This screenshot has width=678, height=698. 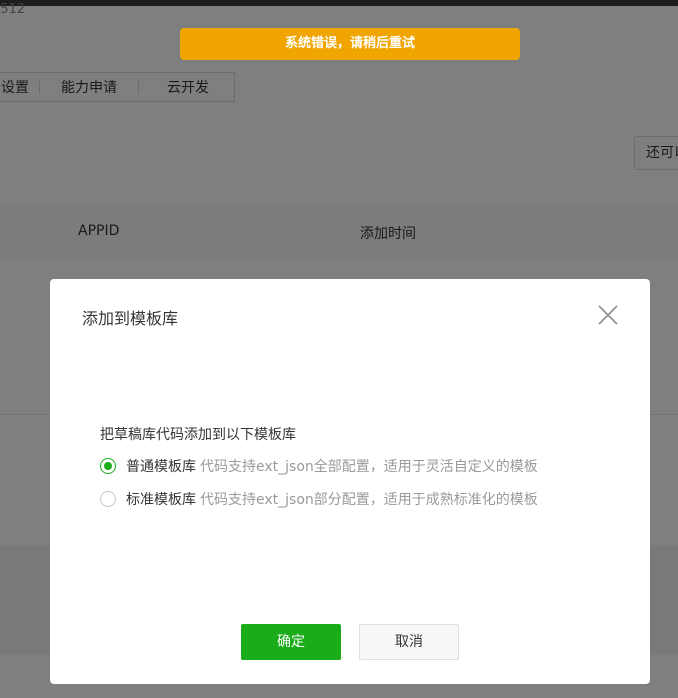 What do you see at coordinates (108, 466) in the screenshot?
I see `radio-selected` at bounding box center [108, 466].